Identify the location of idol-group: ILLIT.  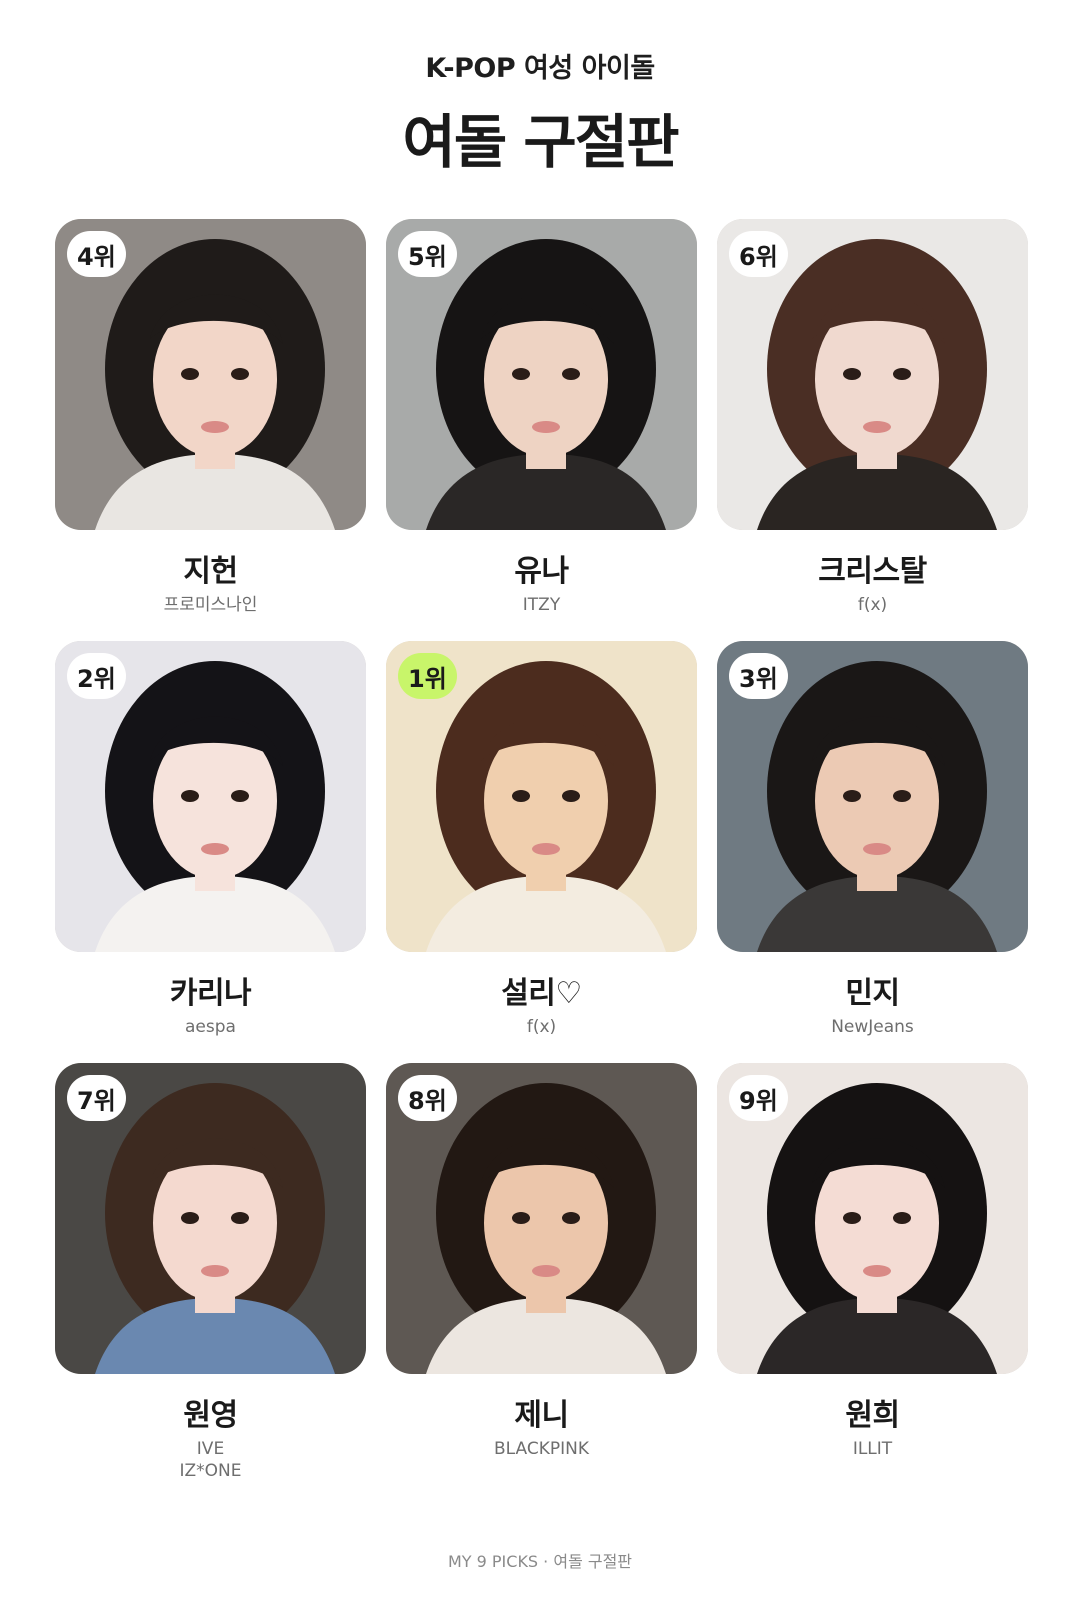
(872, 1449).